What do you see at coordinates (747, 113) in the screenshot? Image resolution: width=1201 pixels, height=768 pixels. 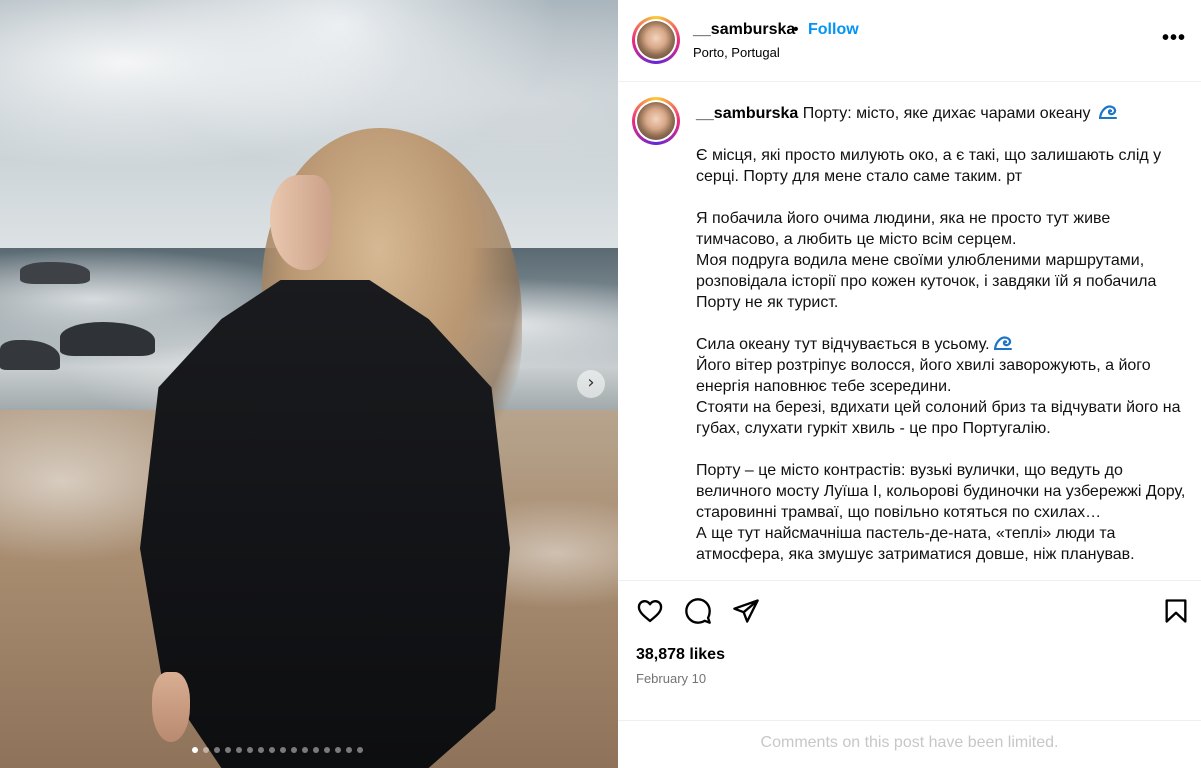 I see `caption-username: __samburska` at bounding box center [747, 113].